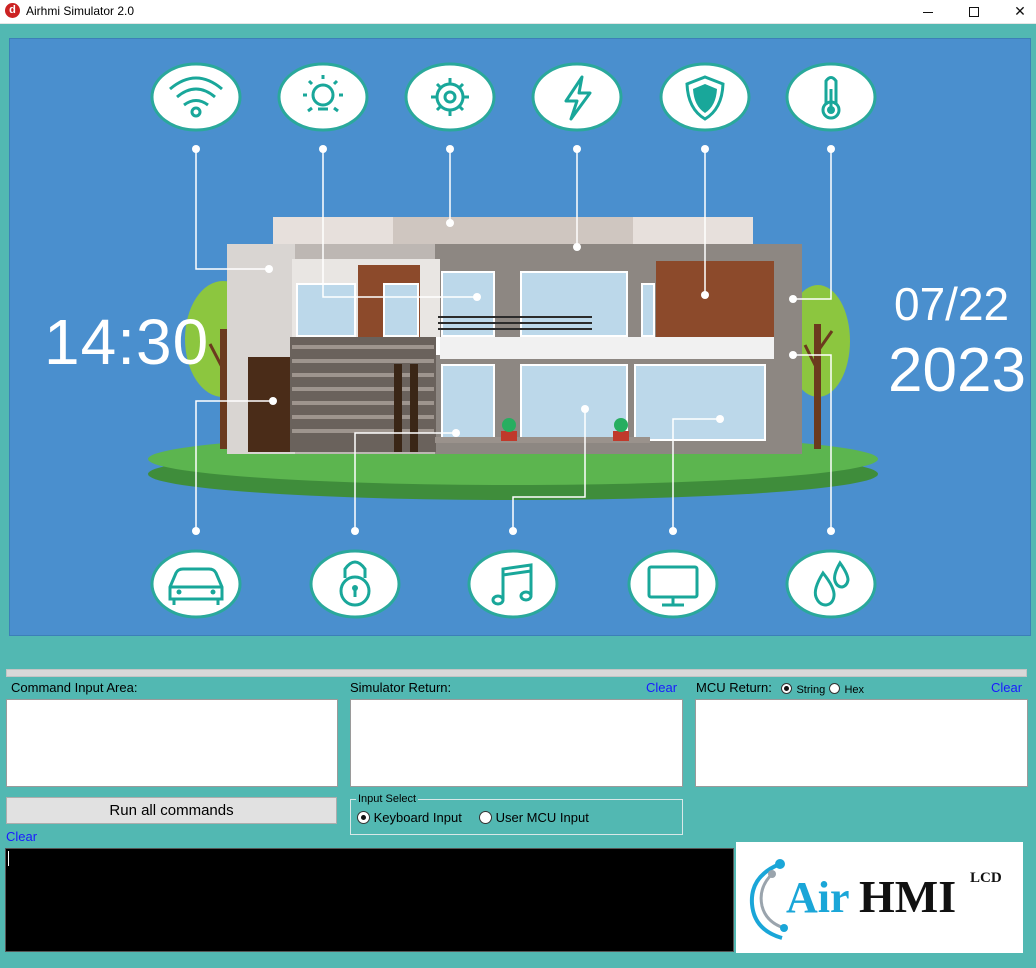 This screenshot has width=1036, height=968. What do you see at coordinates (172, 743) in the screenshot?
I see `command-input-area` at bounding box center [172, 743].